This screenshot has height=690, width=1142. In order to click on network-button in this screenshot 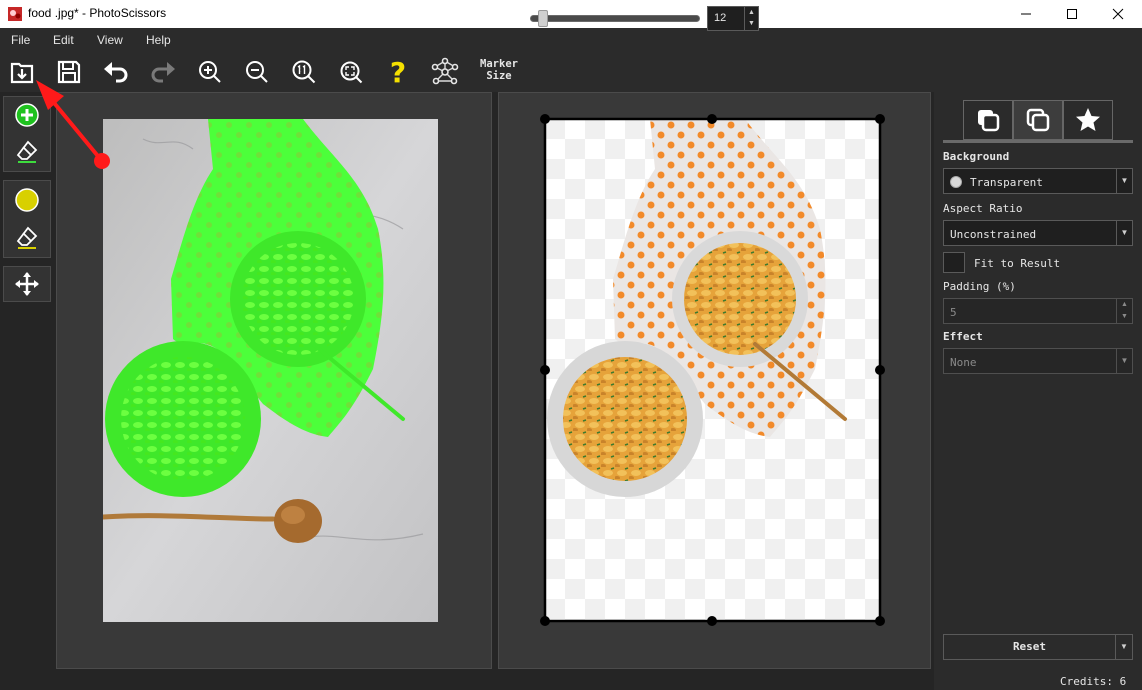, I will do `click(445, 72)`.